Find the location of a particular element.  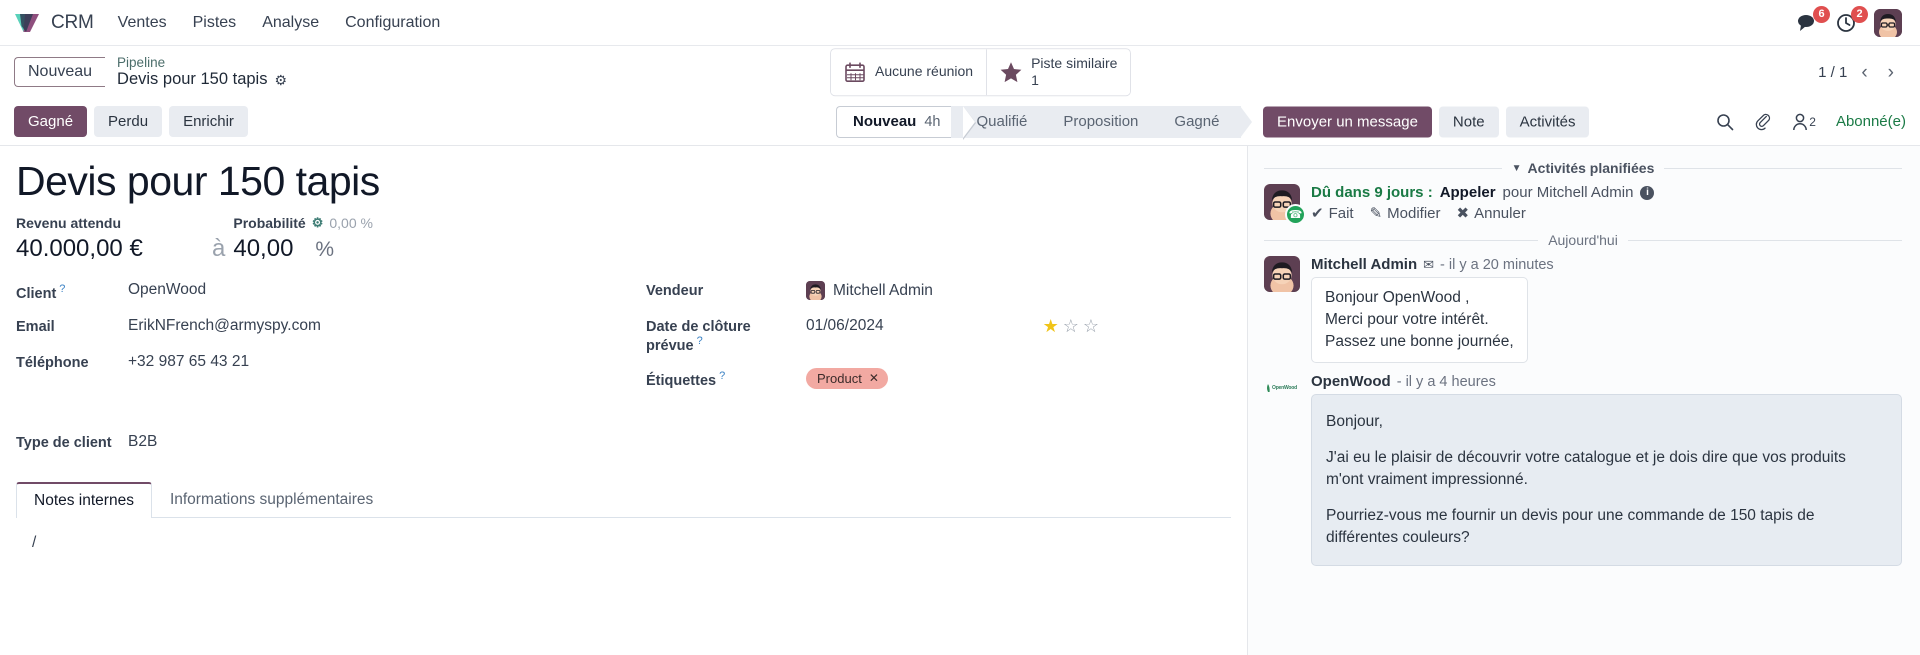

field-tags: Étiquettes? Product ✕ is located at coordinates (938, 378).